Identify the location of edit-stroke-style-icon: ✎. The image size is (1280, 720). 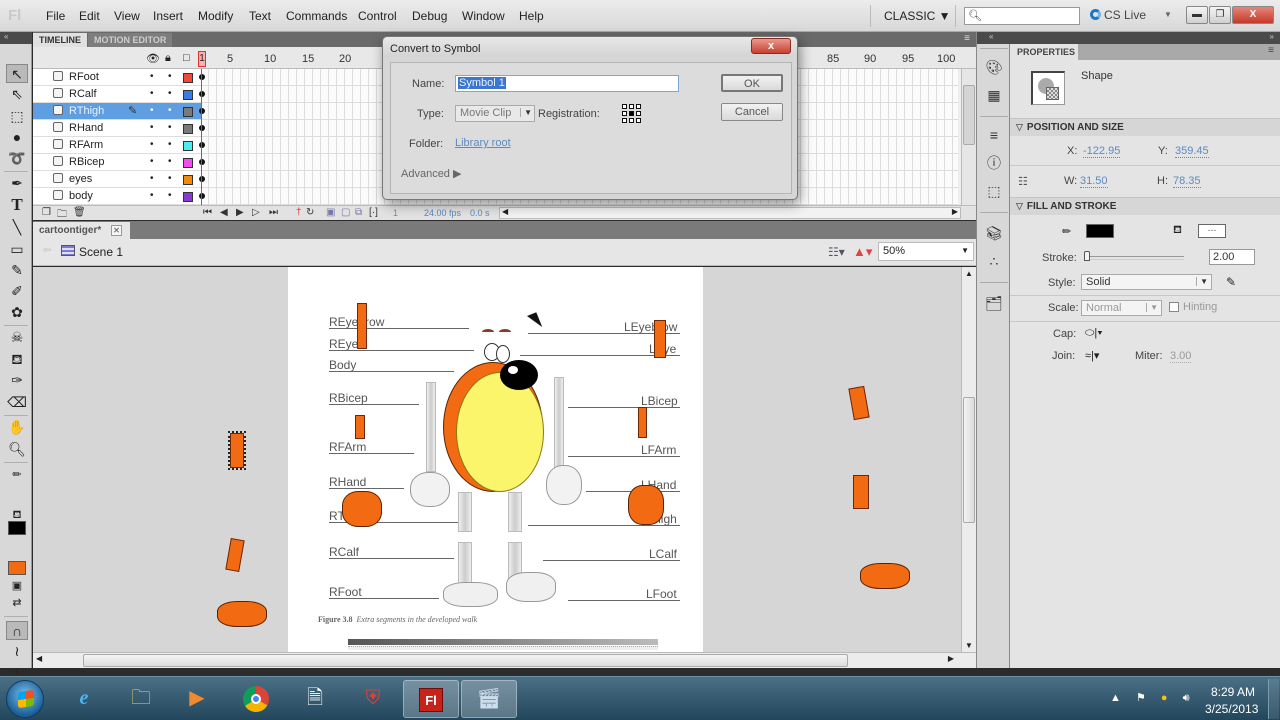
(1231, 282).